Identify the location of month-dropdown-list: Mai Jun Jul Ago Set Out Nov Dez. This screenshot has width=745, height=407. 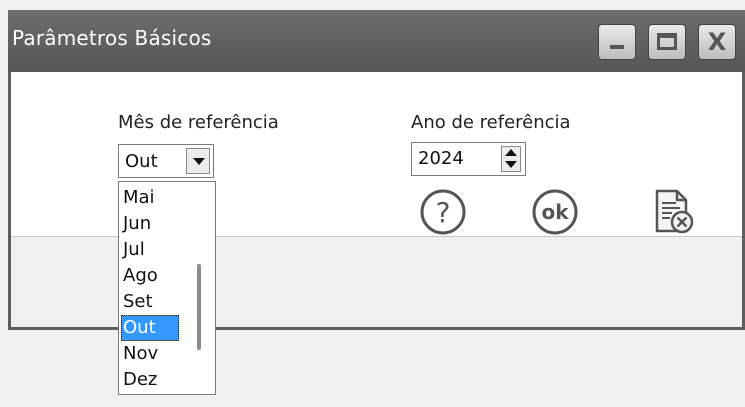
(167, 288).